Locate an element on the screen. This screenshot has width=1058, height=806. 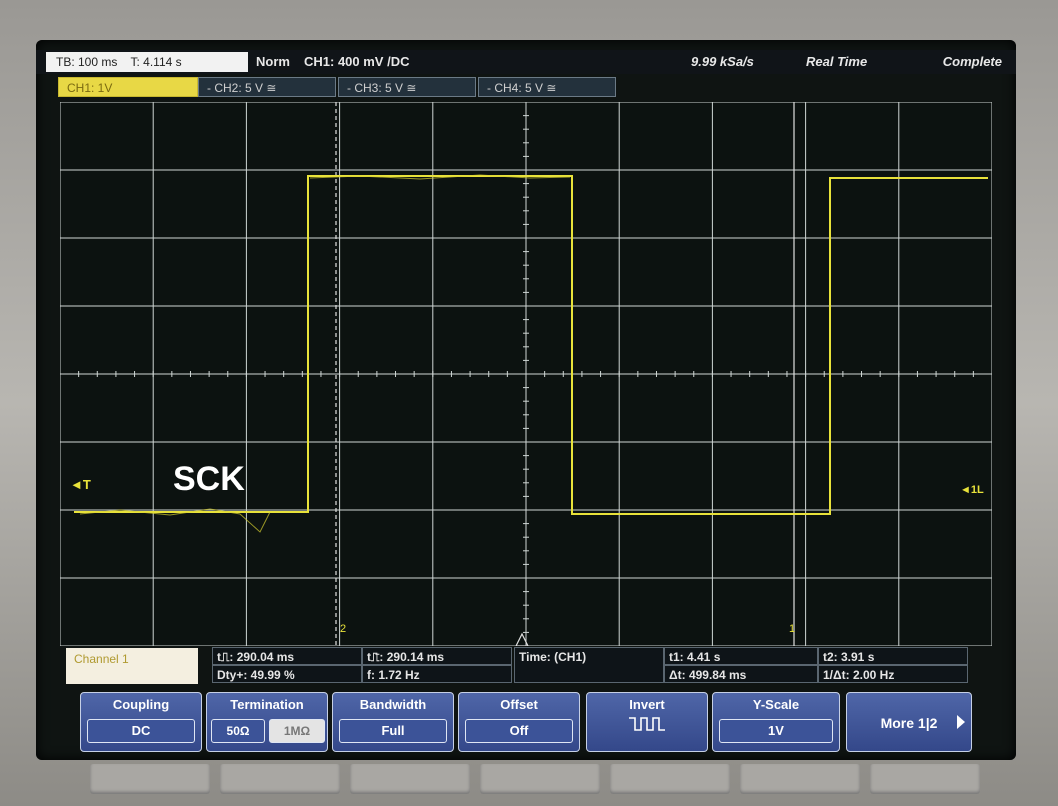
timebase-readout: TB: 100 ms is located at coordinates (87, 62).